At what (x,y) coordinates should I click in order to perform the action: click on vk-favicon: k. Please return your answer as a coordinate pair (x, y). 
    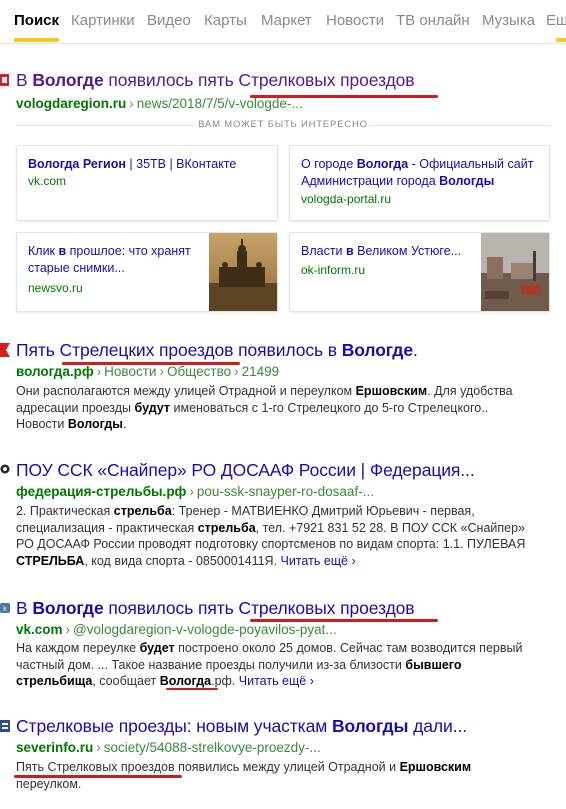
    Looking at the image, I should click on (5, 608).